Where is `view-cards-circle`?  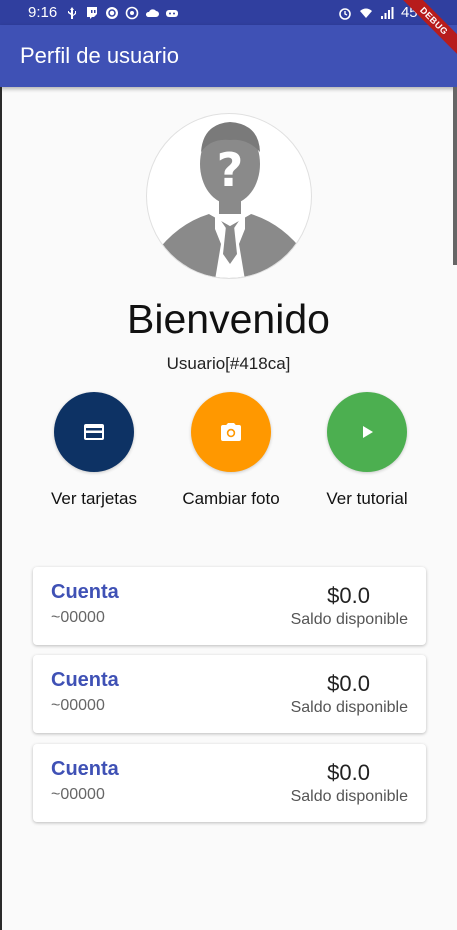 view-cards-circle is located at coordinates (94, 432).